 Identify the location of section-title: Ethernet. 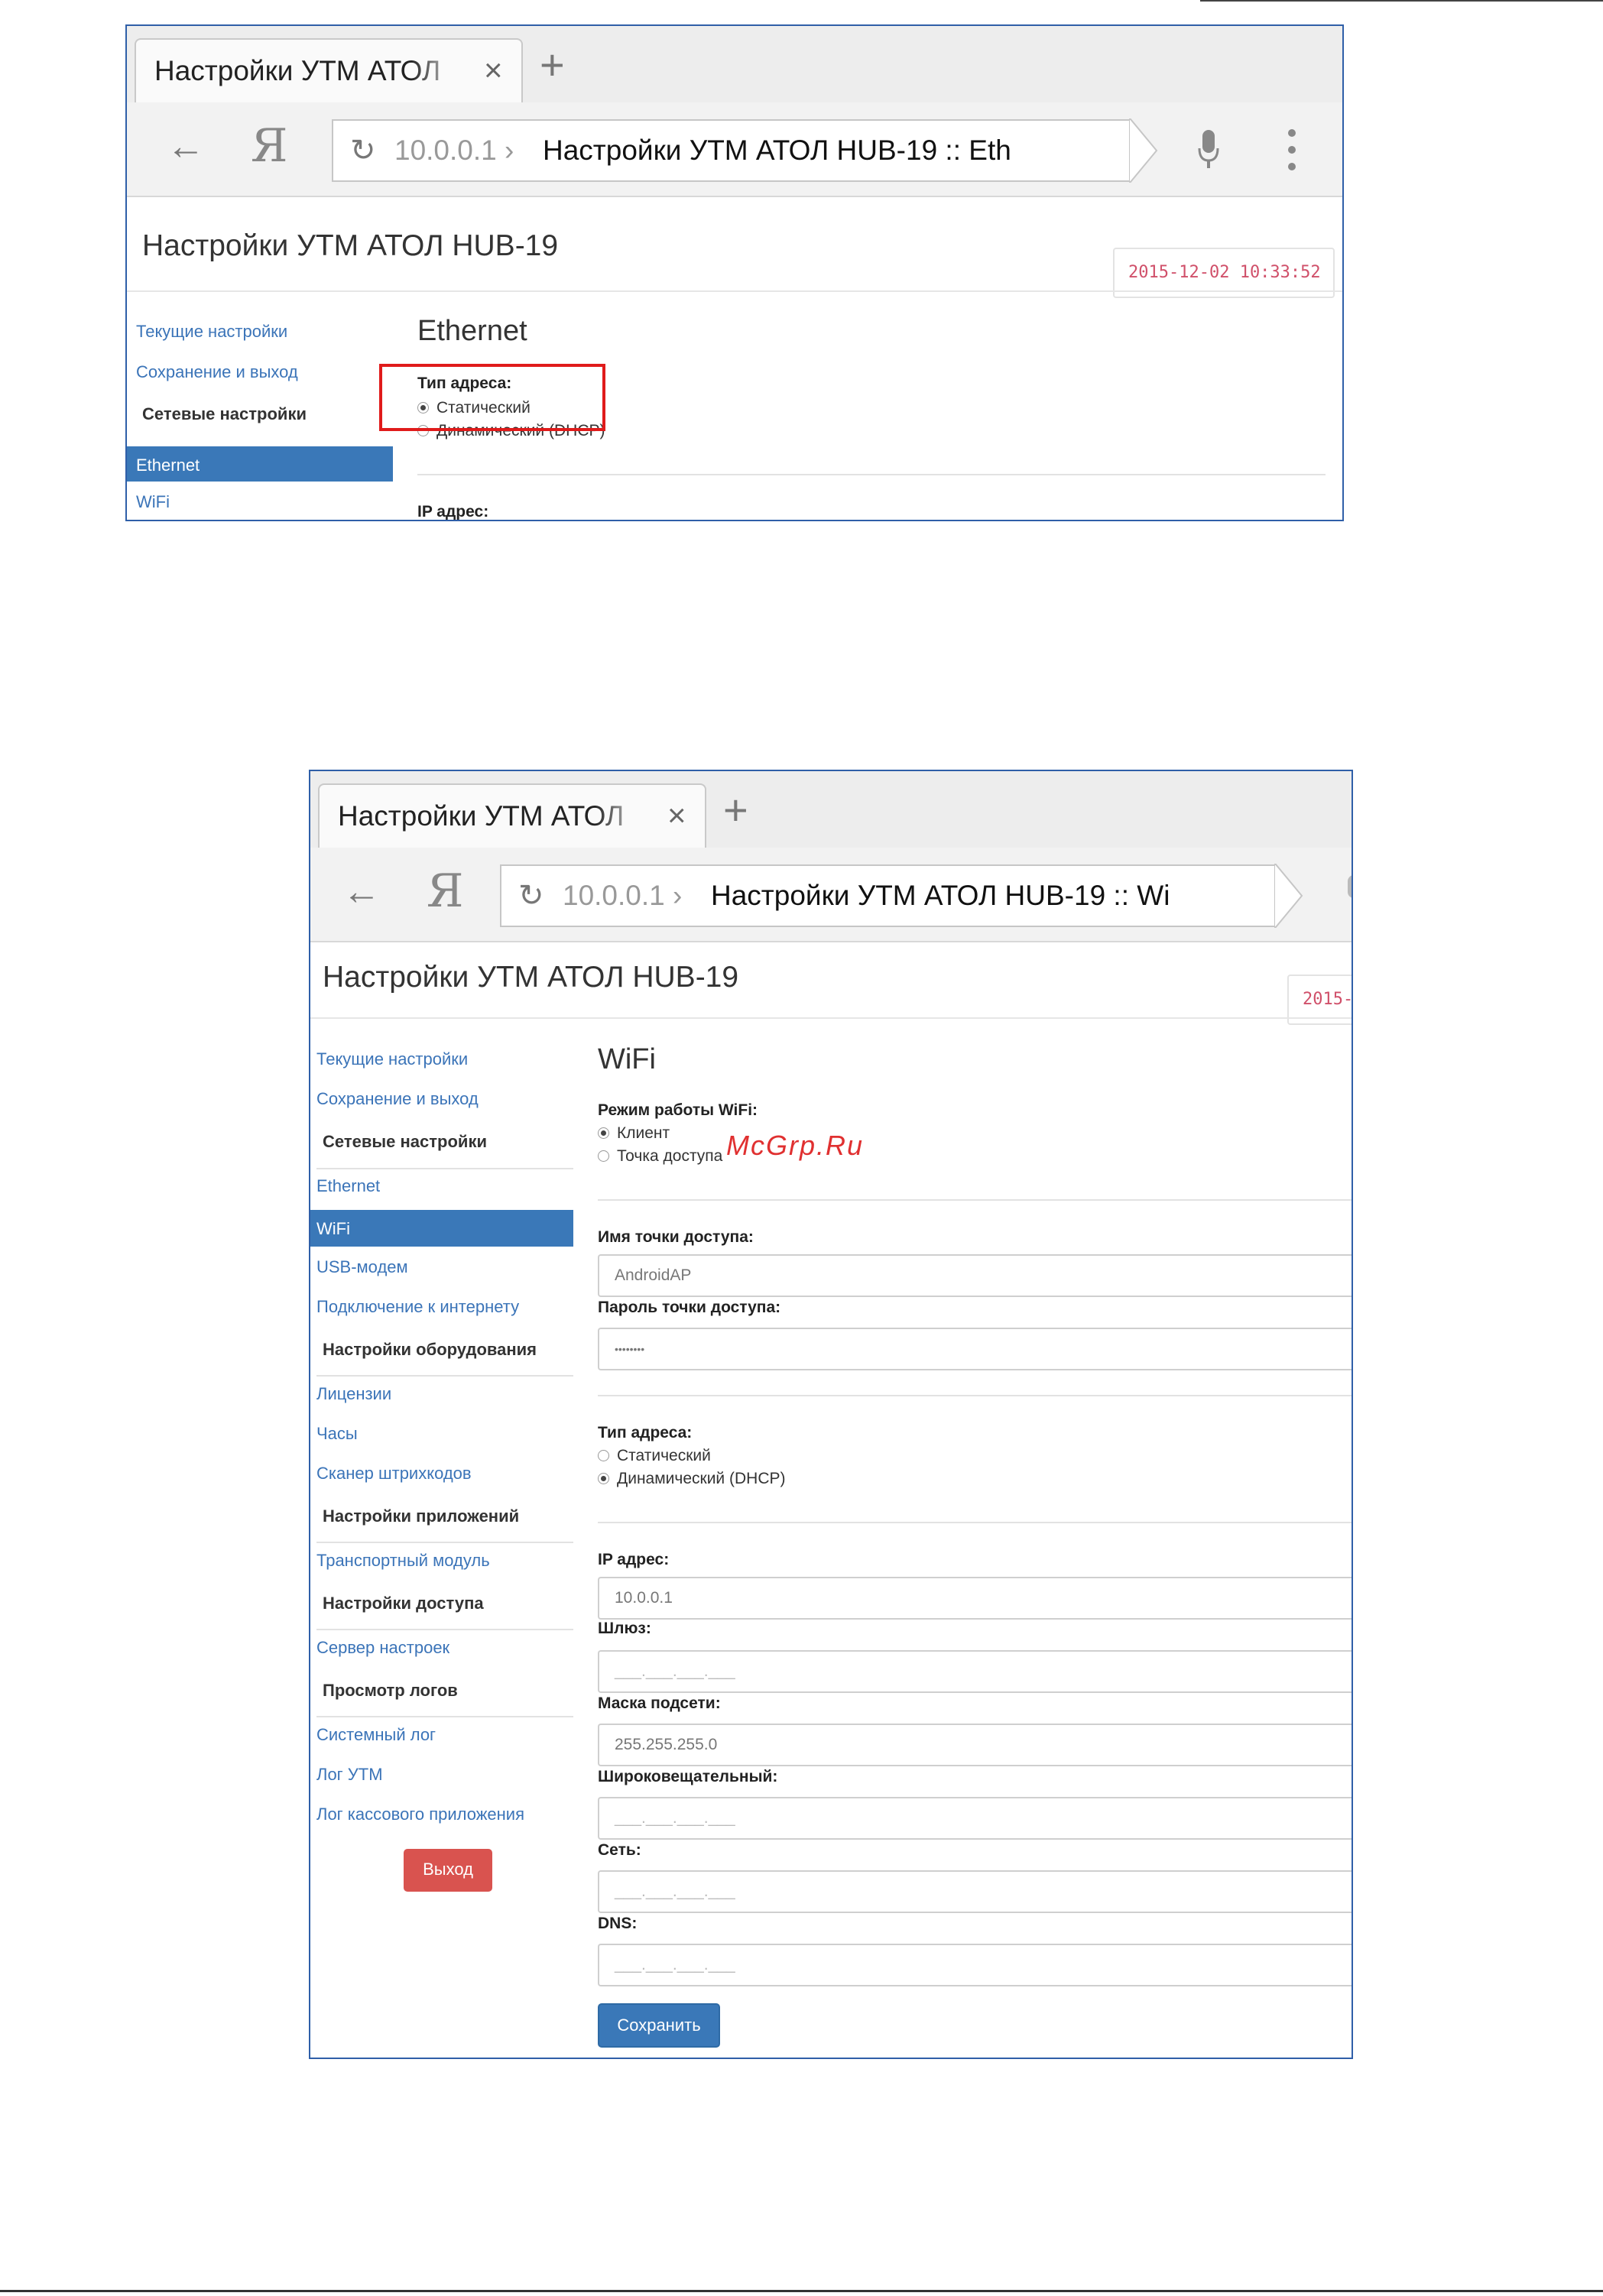
(472, 331).